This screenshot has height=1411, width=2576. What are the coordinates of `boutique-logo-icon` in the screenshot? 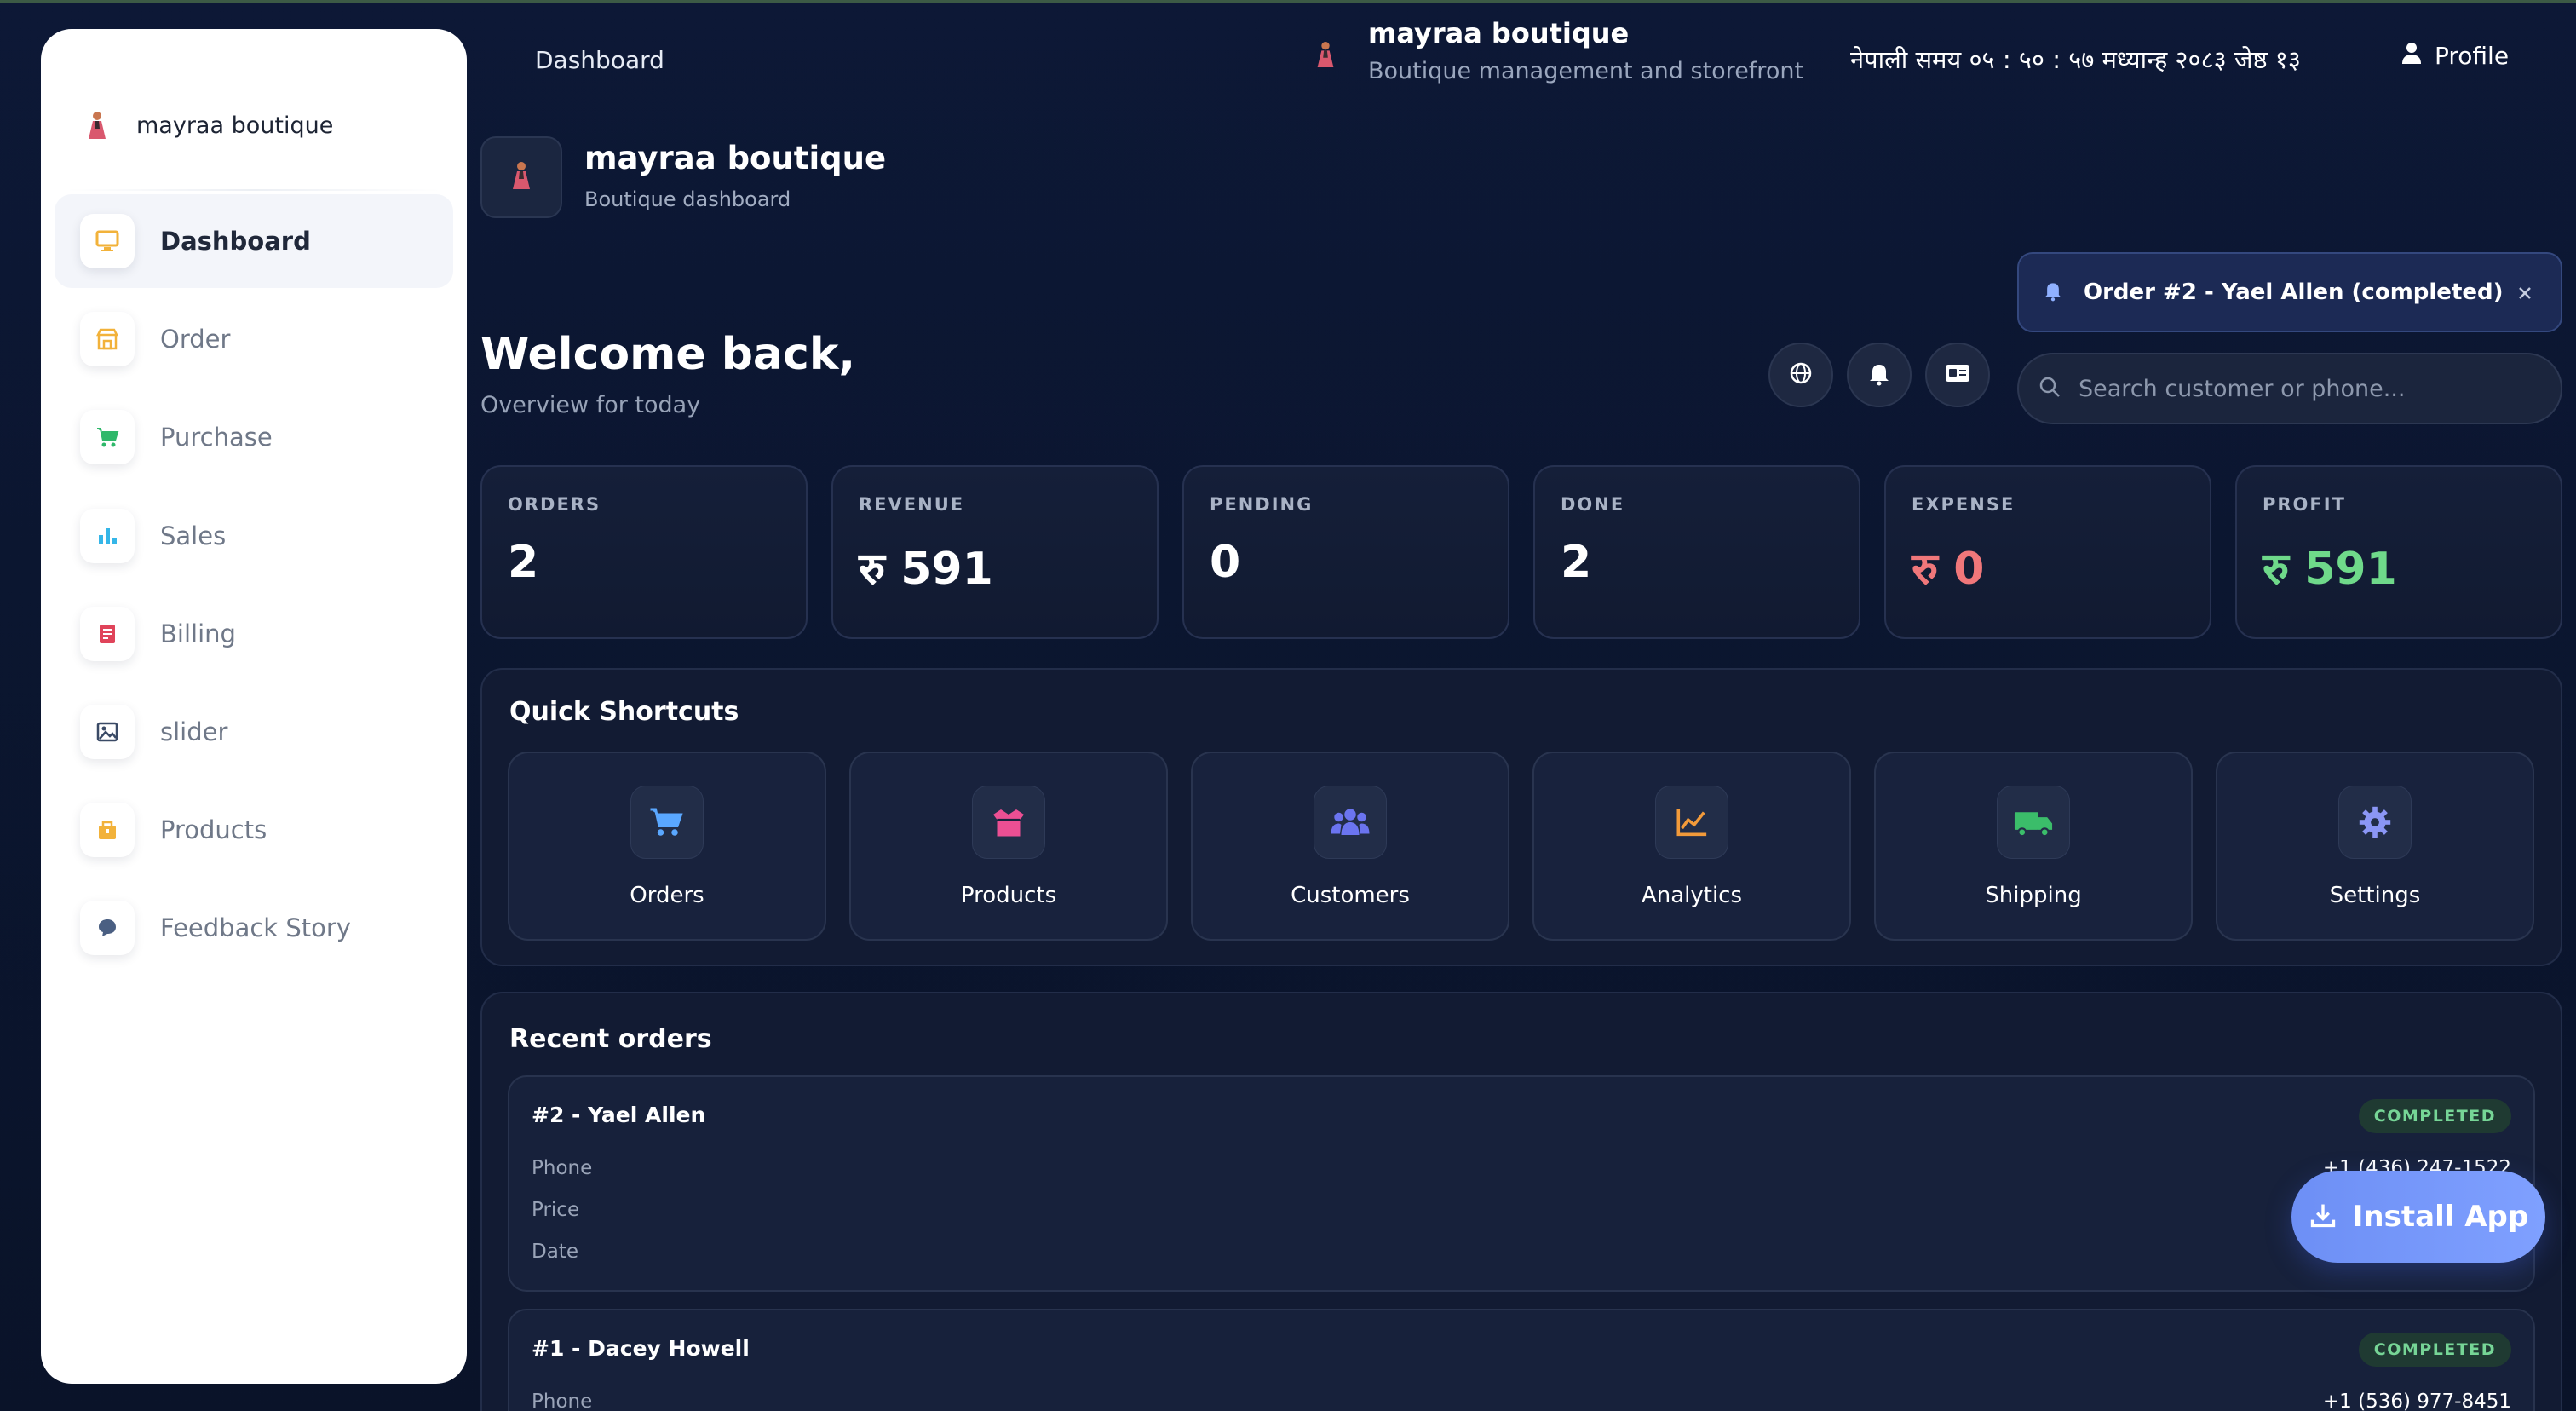 It's located at (1326, 54).